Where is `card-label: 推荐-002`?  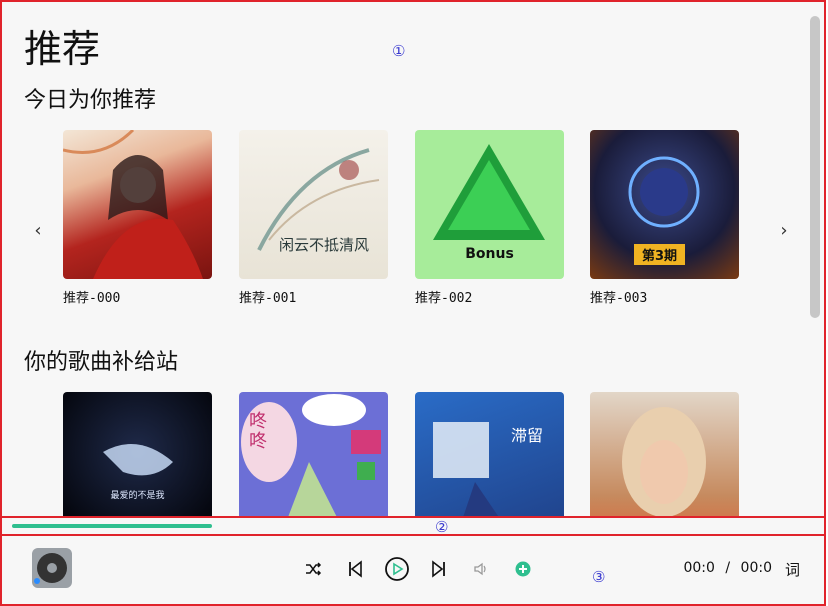 card-label: 推荐-002 is located at coordinates (444, 298).